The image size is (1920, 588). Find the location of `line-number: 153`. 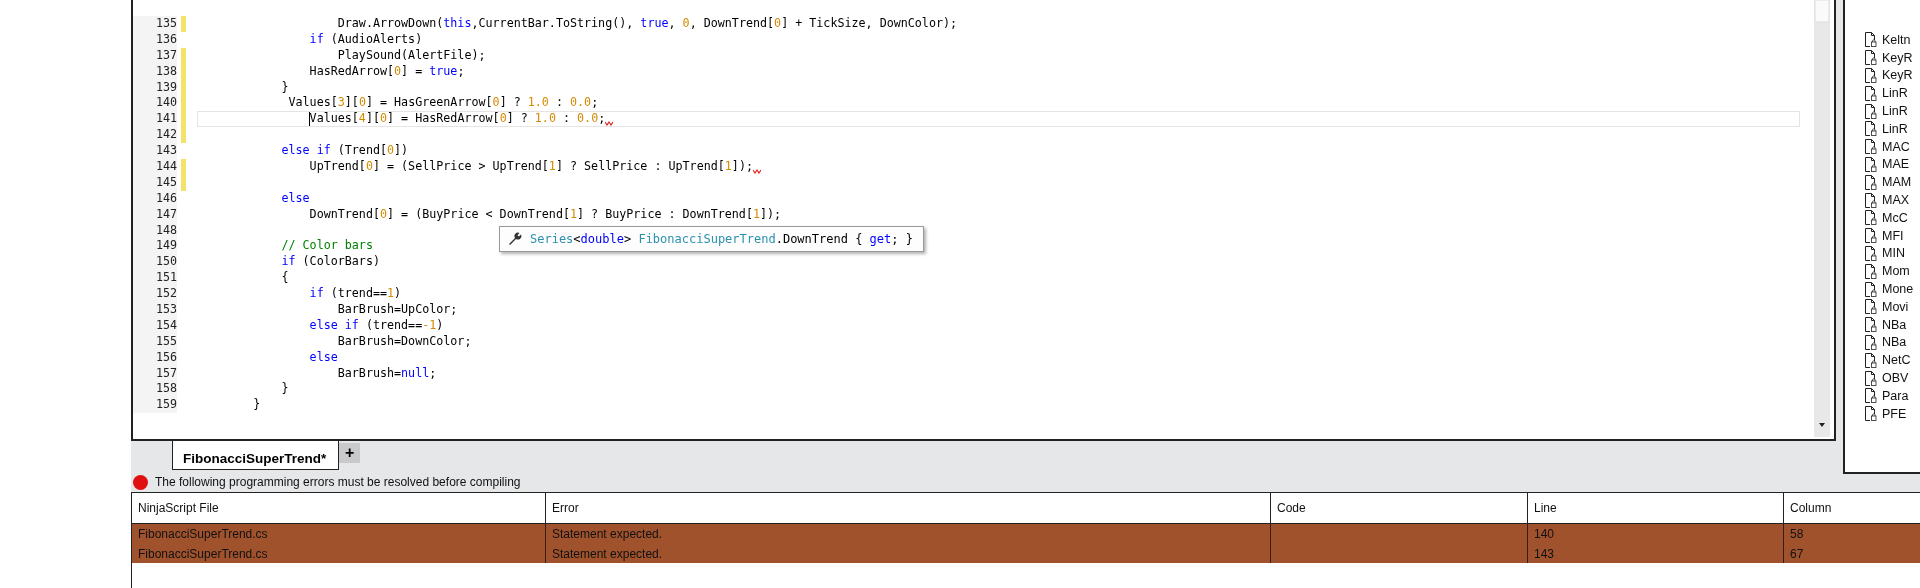

line-number: 153 is located at coordinates (155, 310).